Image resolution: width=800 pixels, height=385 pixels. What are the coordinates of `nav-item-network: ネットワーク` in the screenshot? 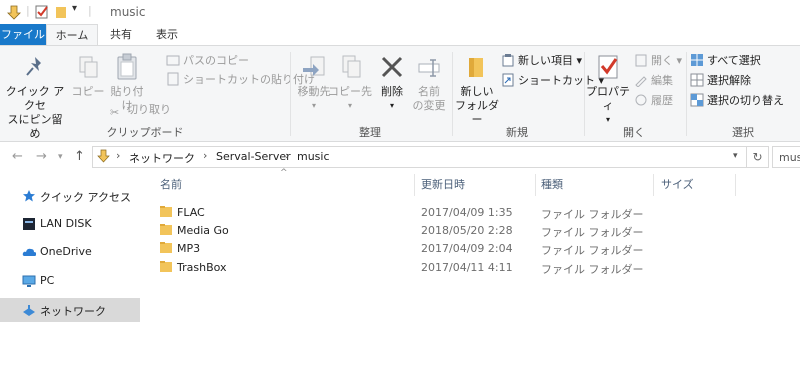 It's located at (70, 310).